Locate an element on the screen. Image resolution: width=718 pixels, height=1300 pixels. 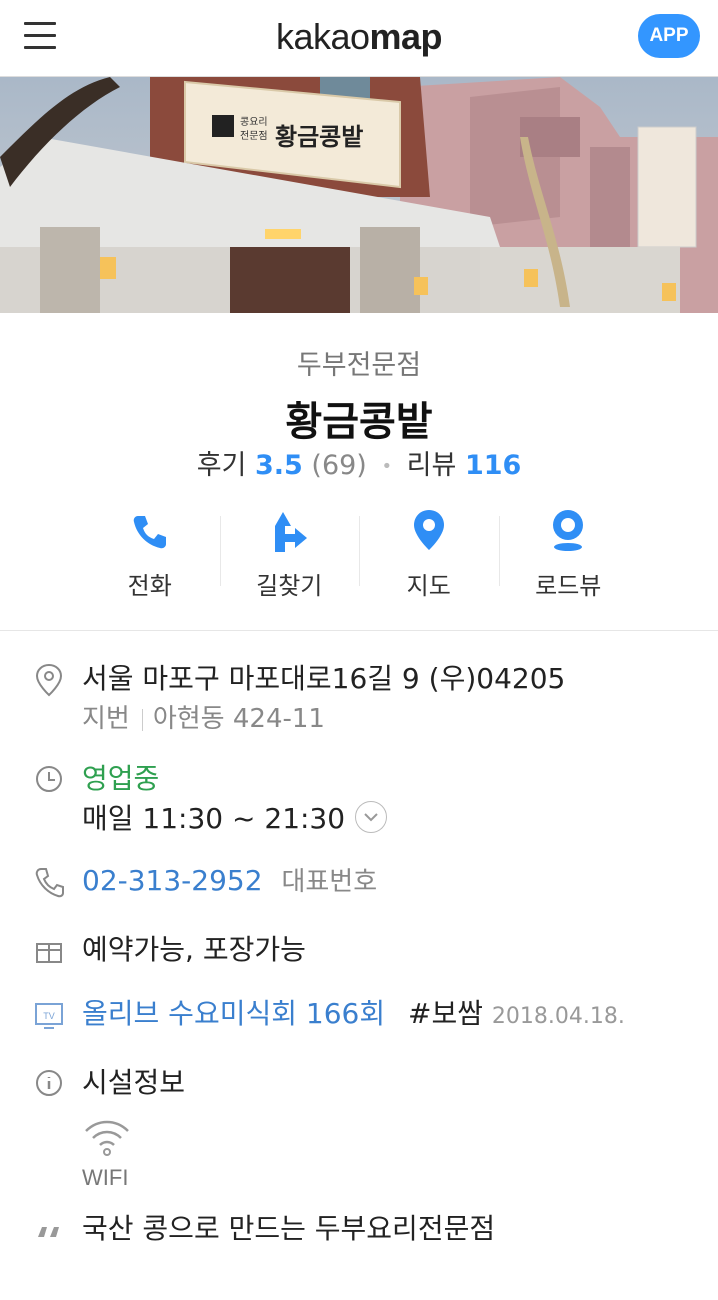
sign-small-text-1: 콩요리 is located at coordinates (254, 122).